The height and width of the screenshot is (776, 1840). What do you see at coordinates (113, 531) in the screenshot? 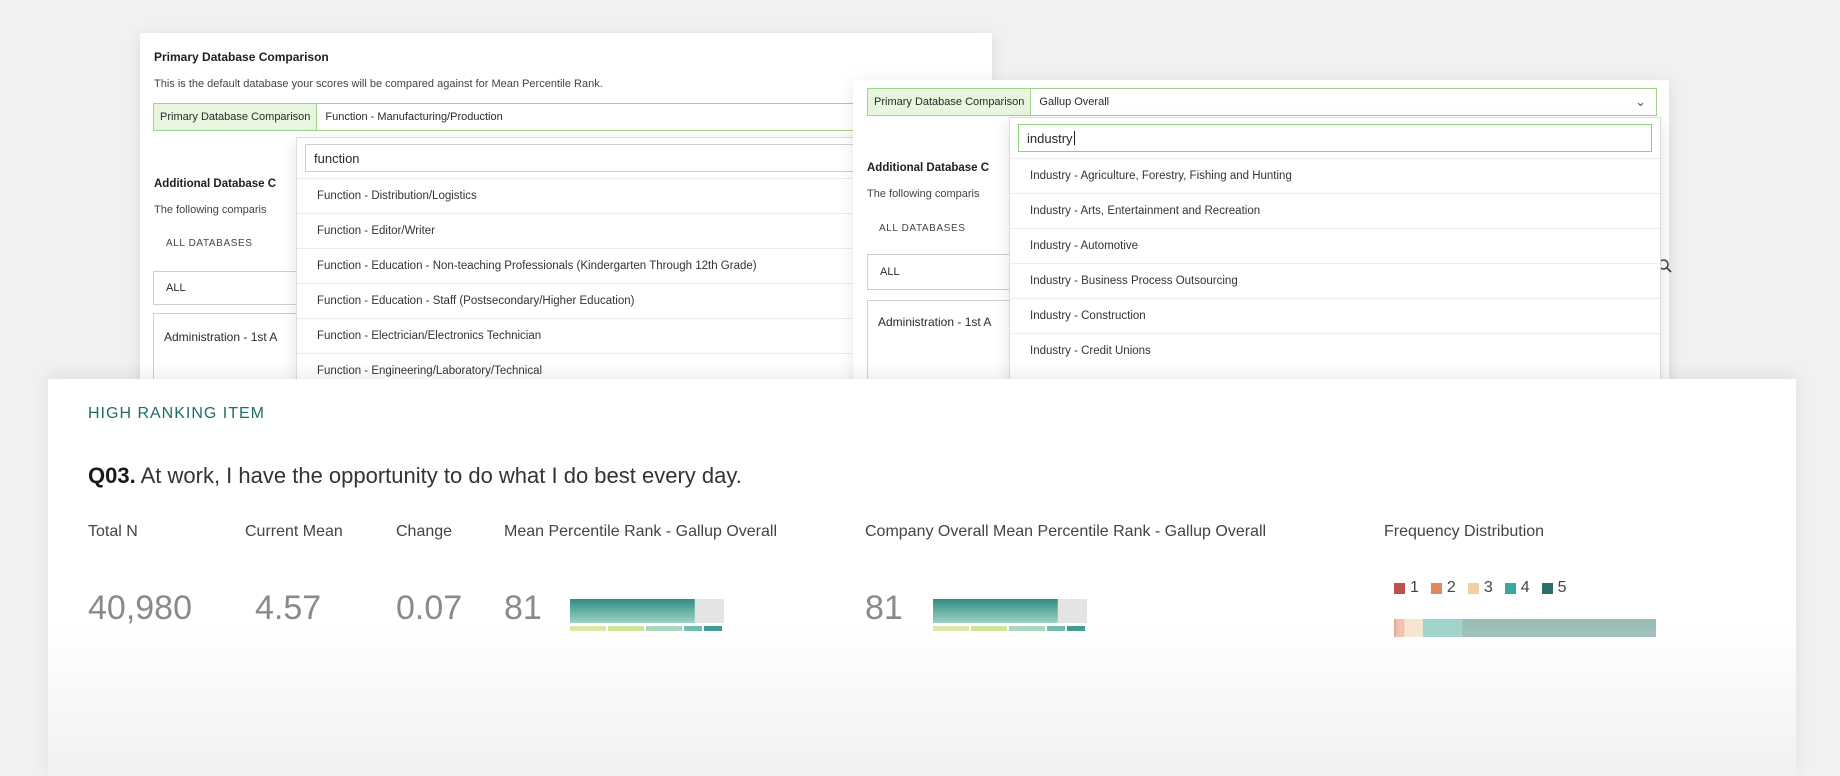
I see `total-n-header: Total N` at bounding box center [113, 531].